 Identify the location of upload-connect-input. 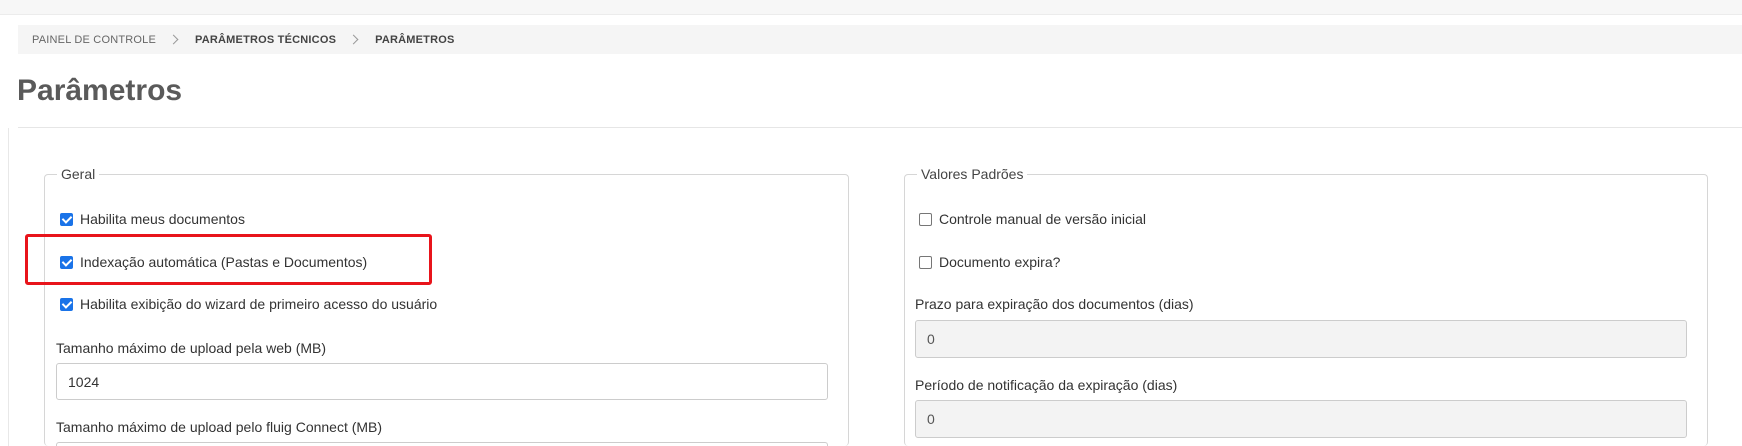
(442, 444).